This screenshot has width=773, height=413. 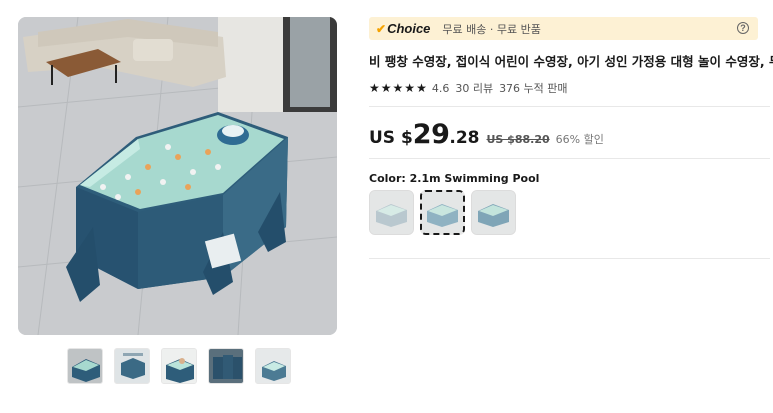 What do you see at coordinates (533, 88) in the screenshot?
I see `sold-count: 376 누적 판매` at bounding box center [533, 88].